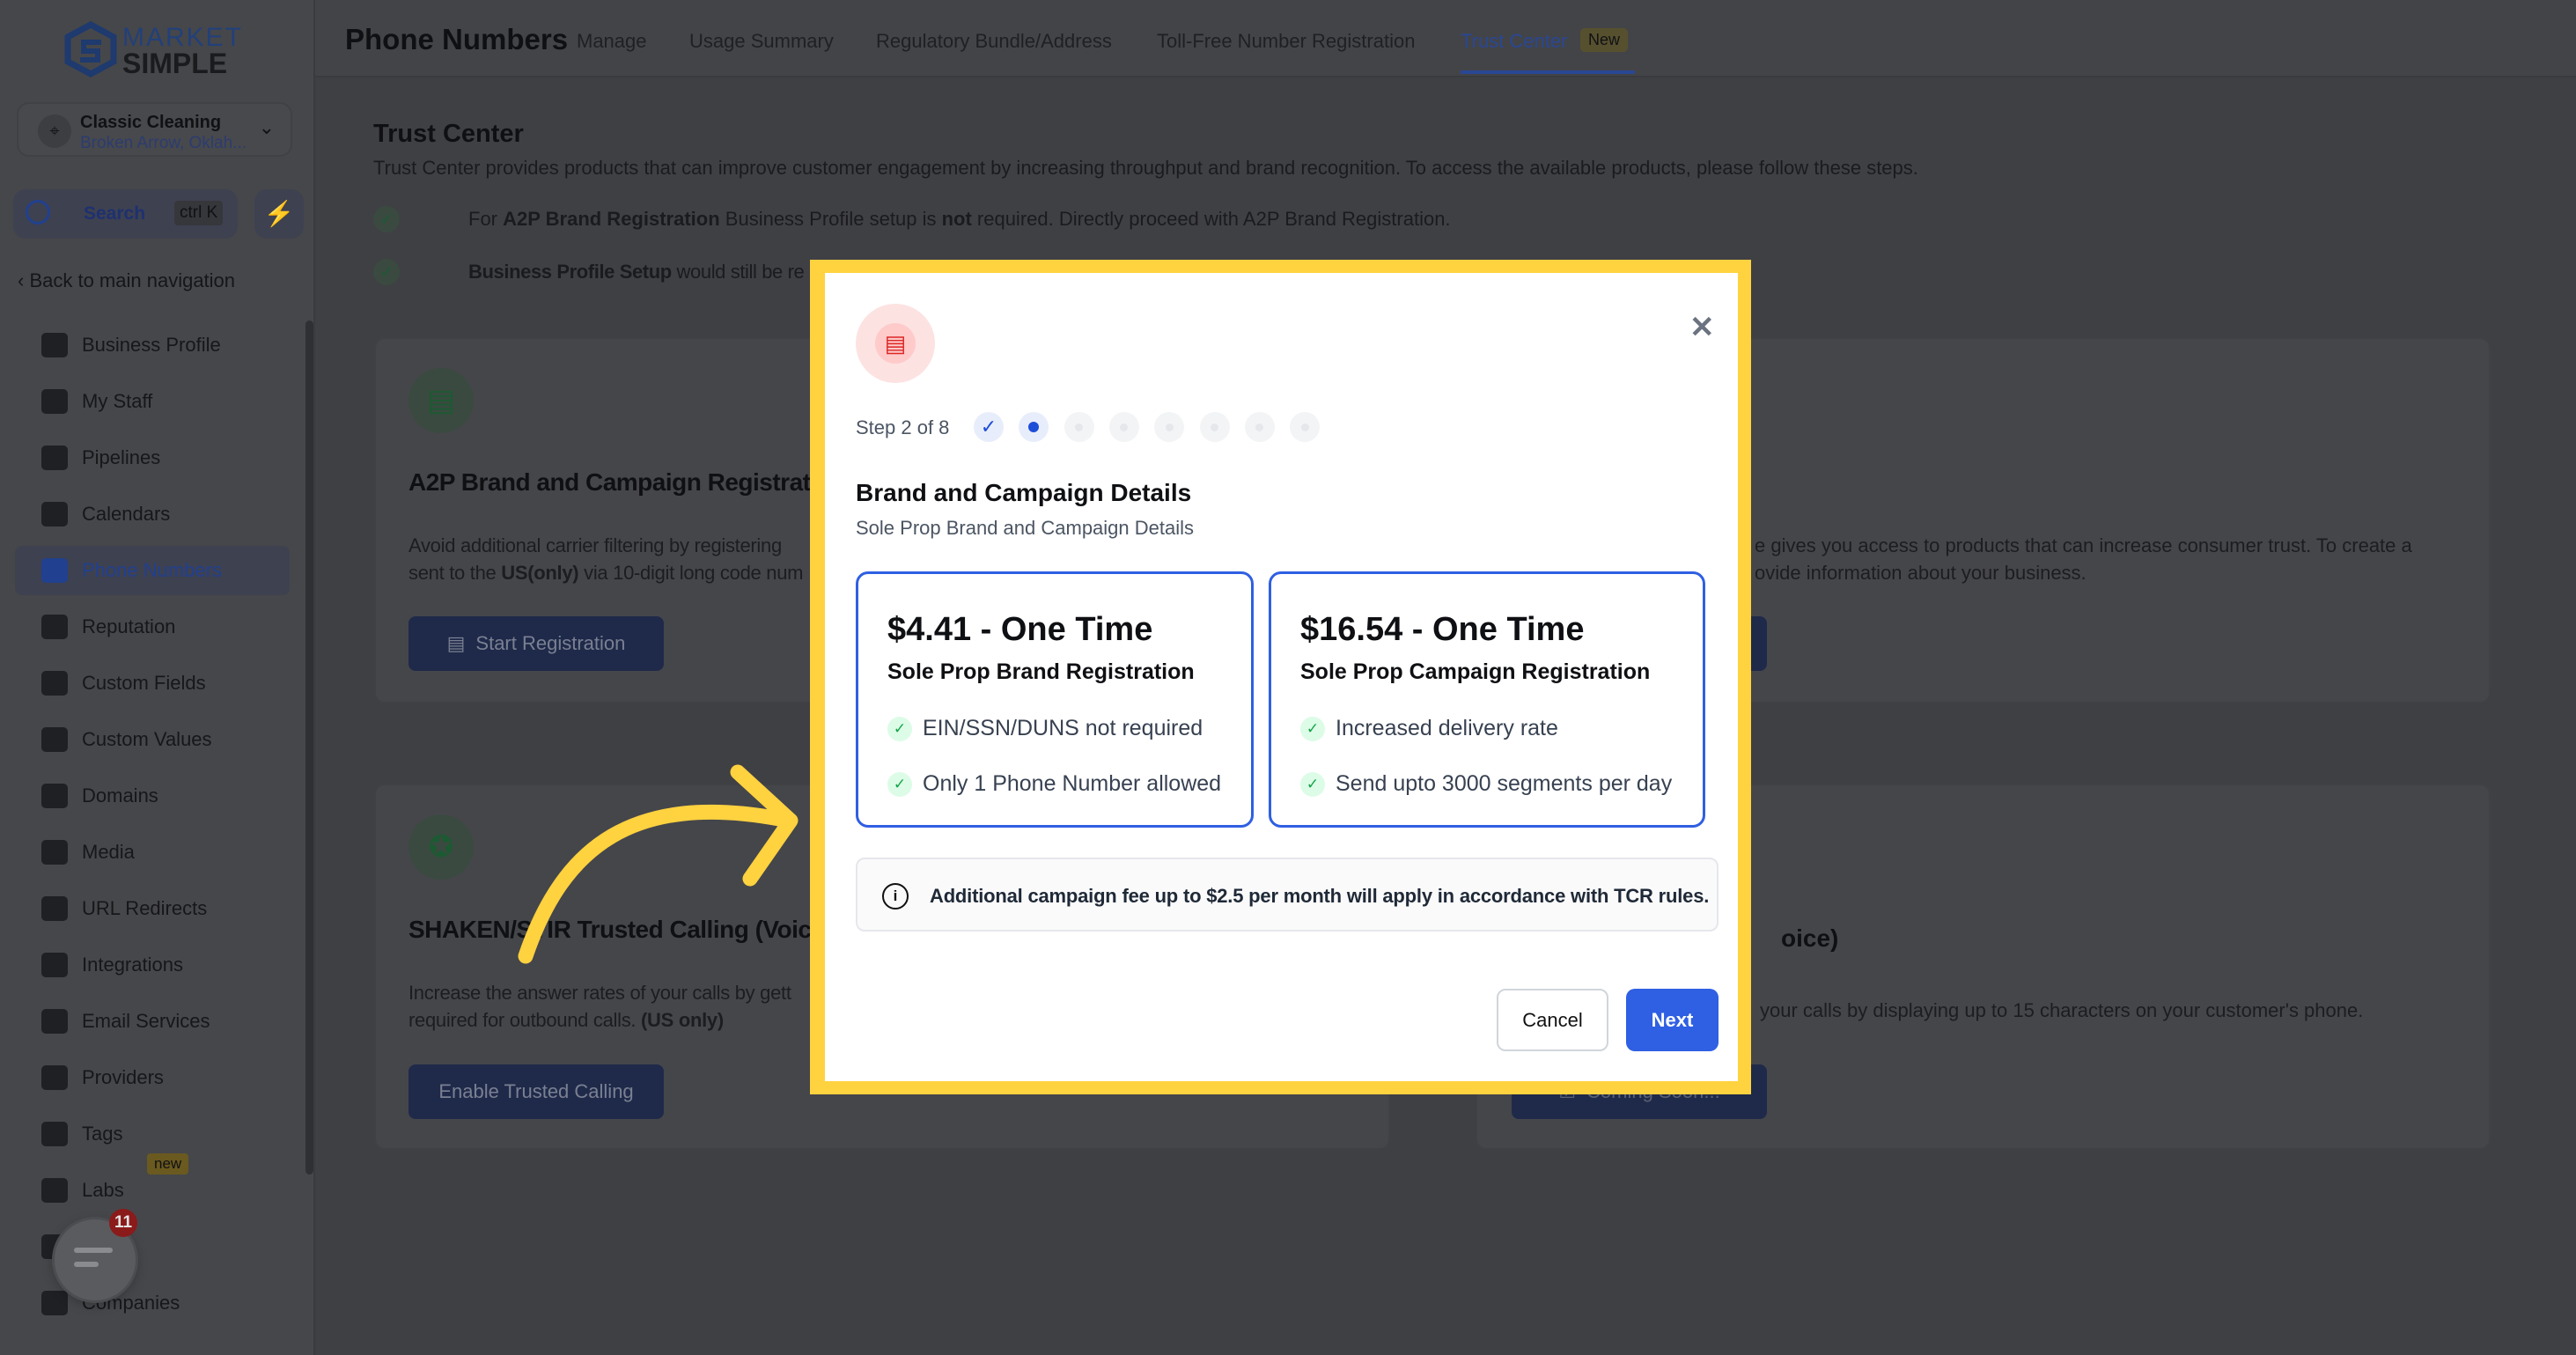  I want to click on tab-toll-free-registration: Toll-Free Number Registration, so click(1286, 41).